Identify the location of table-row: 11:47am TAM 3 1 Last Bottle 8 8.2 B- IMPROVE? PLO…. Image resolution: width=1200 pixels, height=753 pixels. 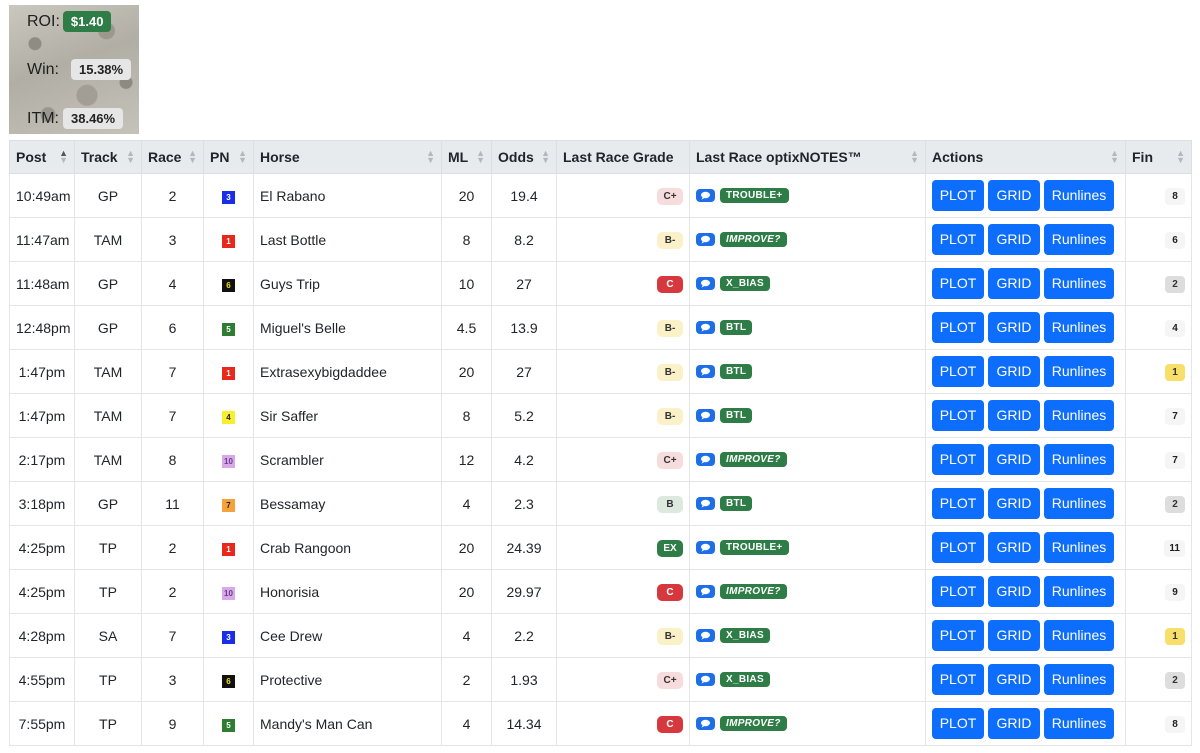
(600, 239).